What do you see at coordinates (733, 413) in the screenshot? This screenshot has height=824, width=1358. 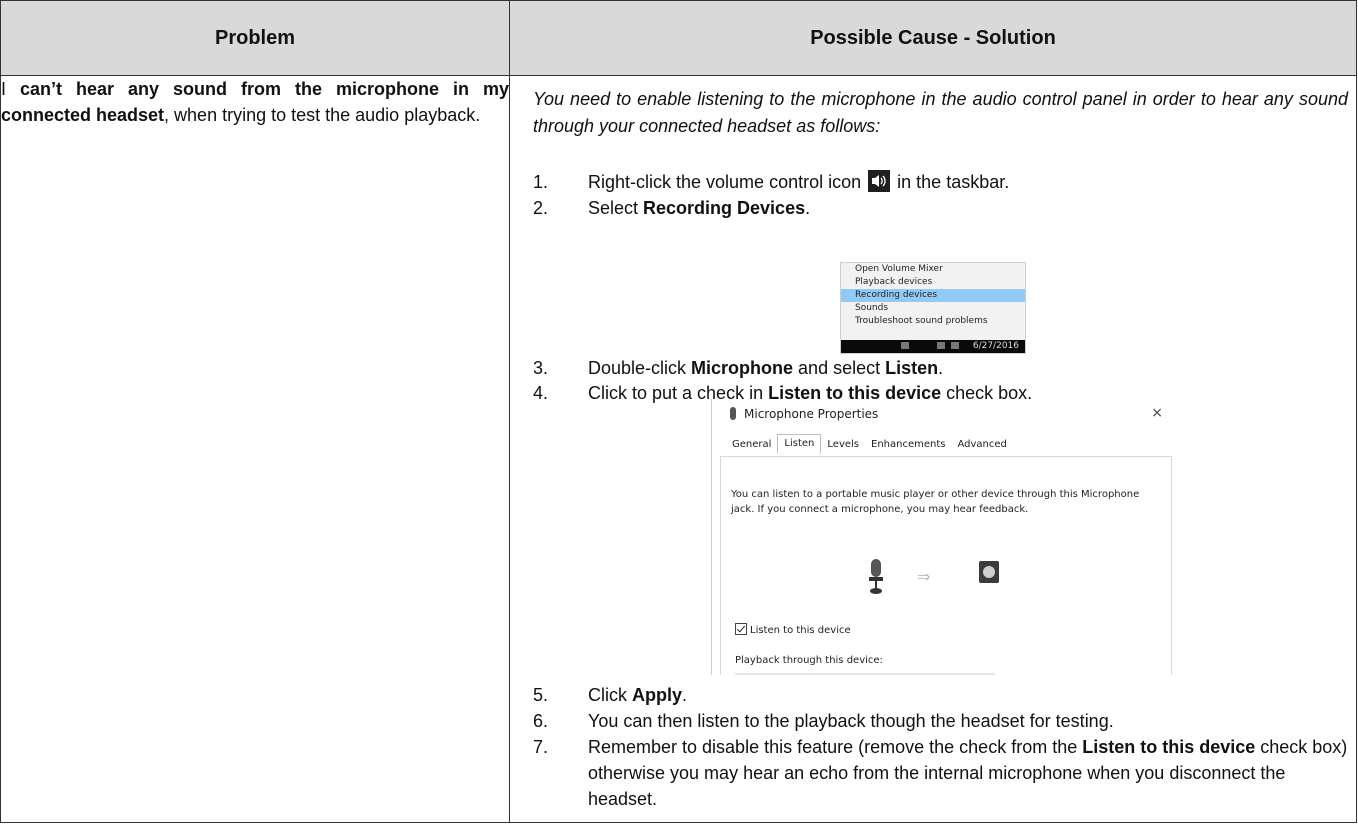 I see `microphone-icon` at bounding box center [733, 413].